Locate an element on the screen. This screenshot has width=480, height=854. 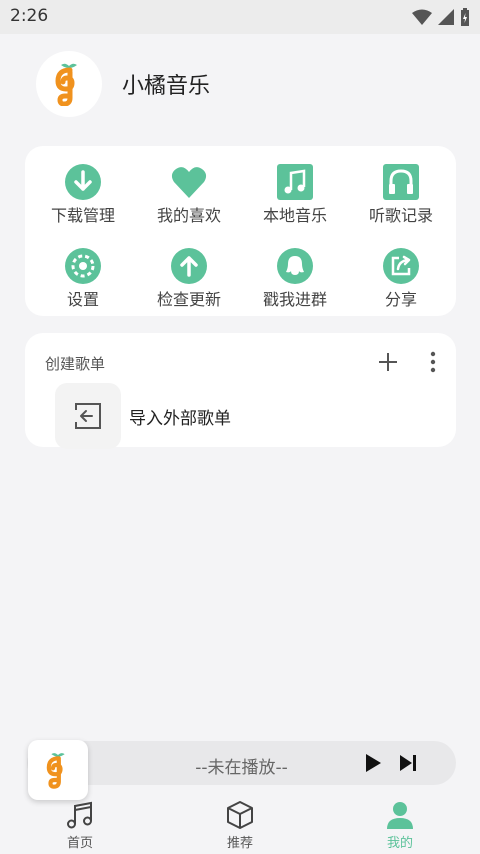
gear-icon is located at coordinates (83, 266).